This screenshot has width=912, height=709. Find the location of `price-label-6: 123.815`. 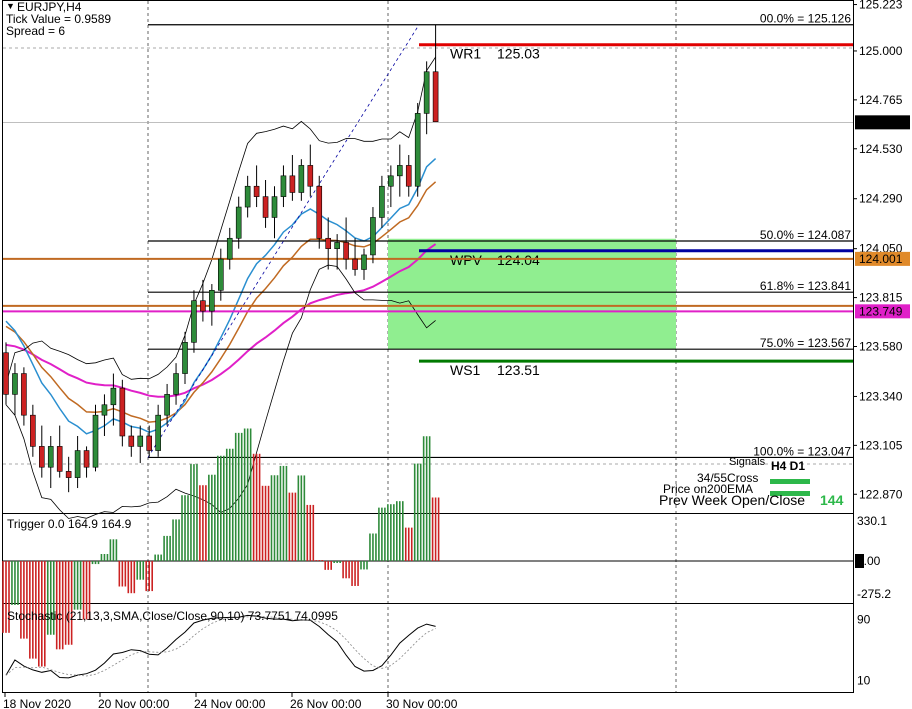

price-label-6: 123.815 is located at coordinates (881, 298).